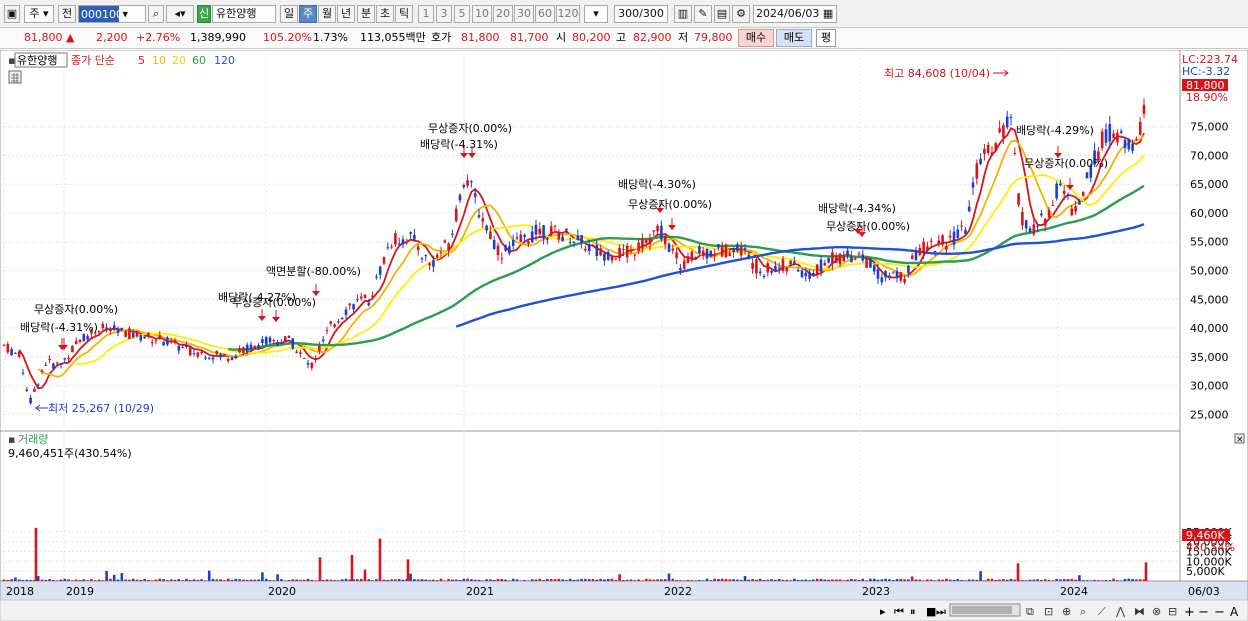 The height and width of the screenshot is (621, 1248). I want to click on compare-icon: ⧓, so click(1139, 611).